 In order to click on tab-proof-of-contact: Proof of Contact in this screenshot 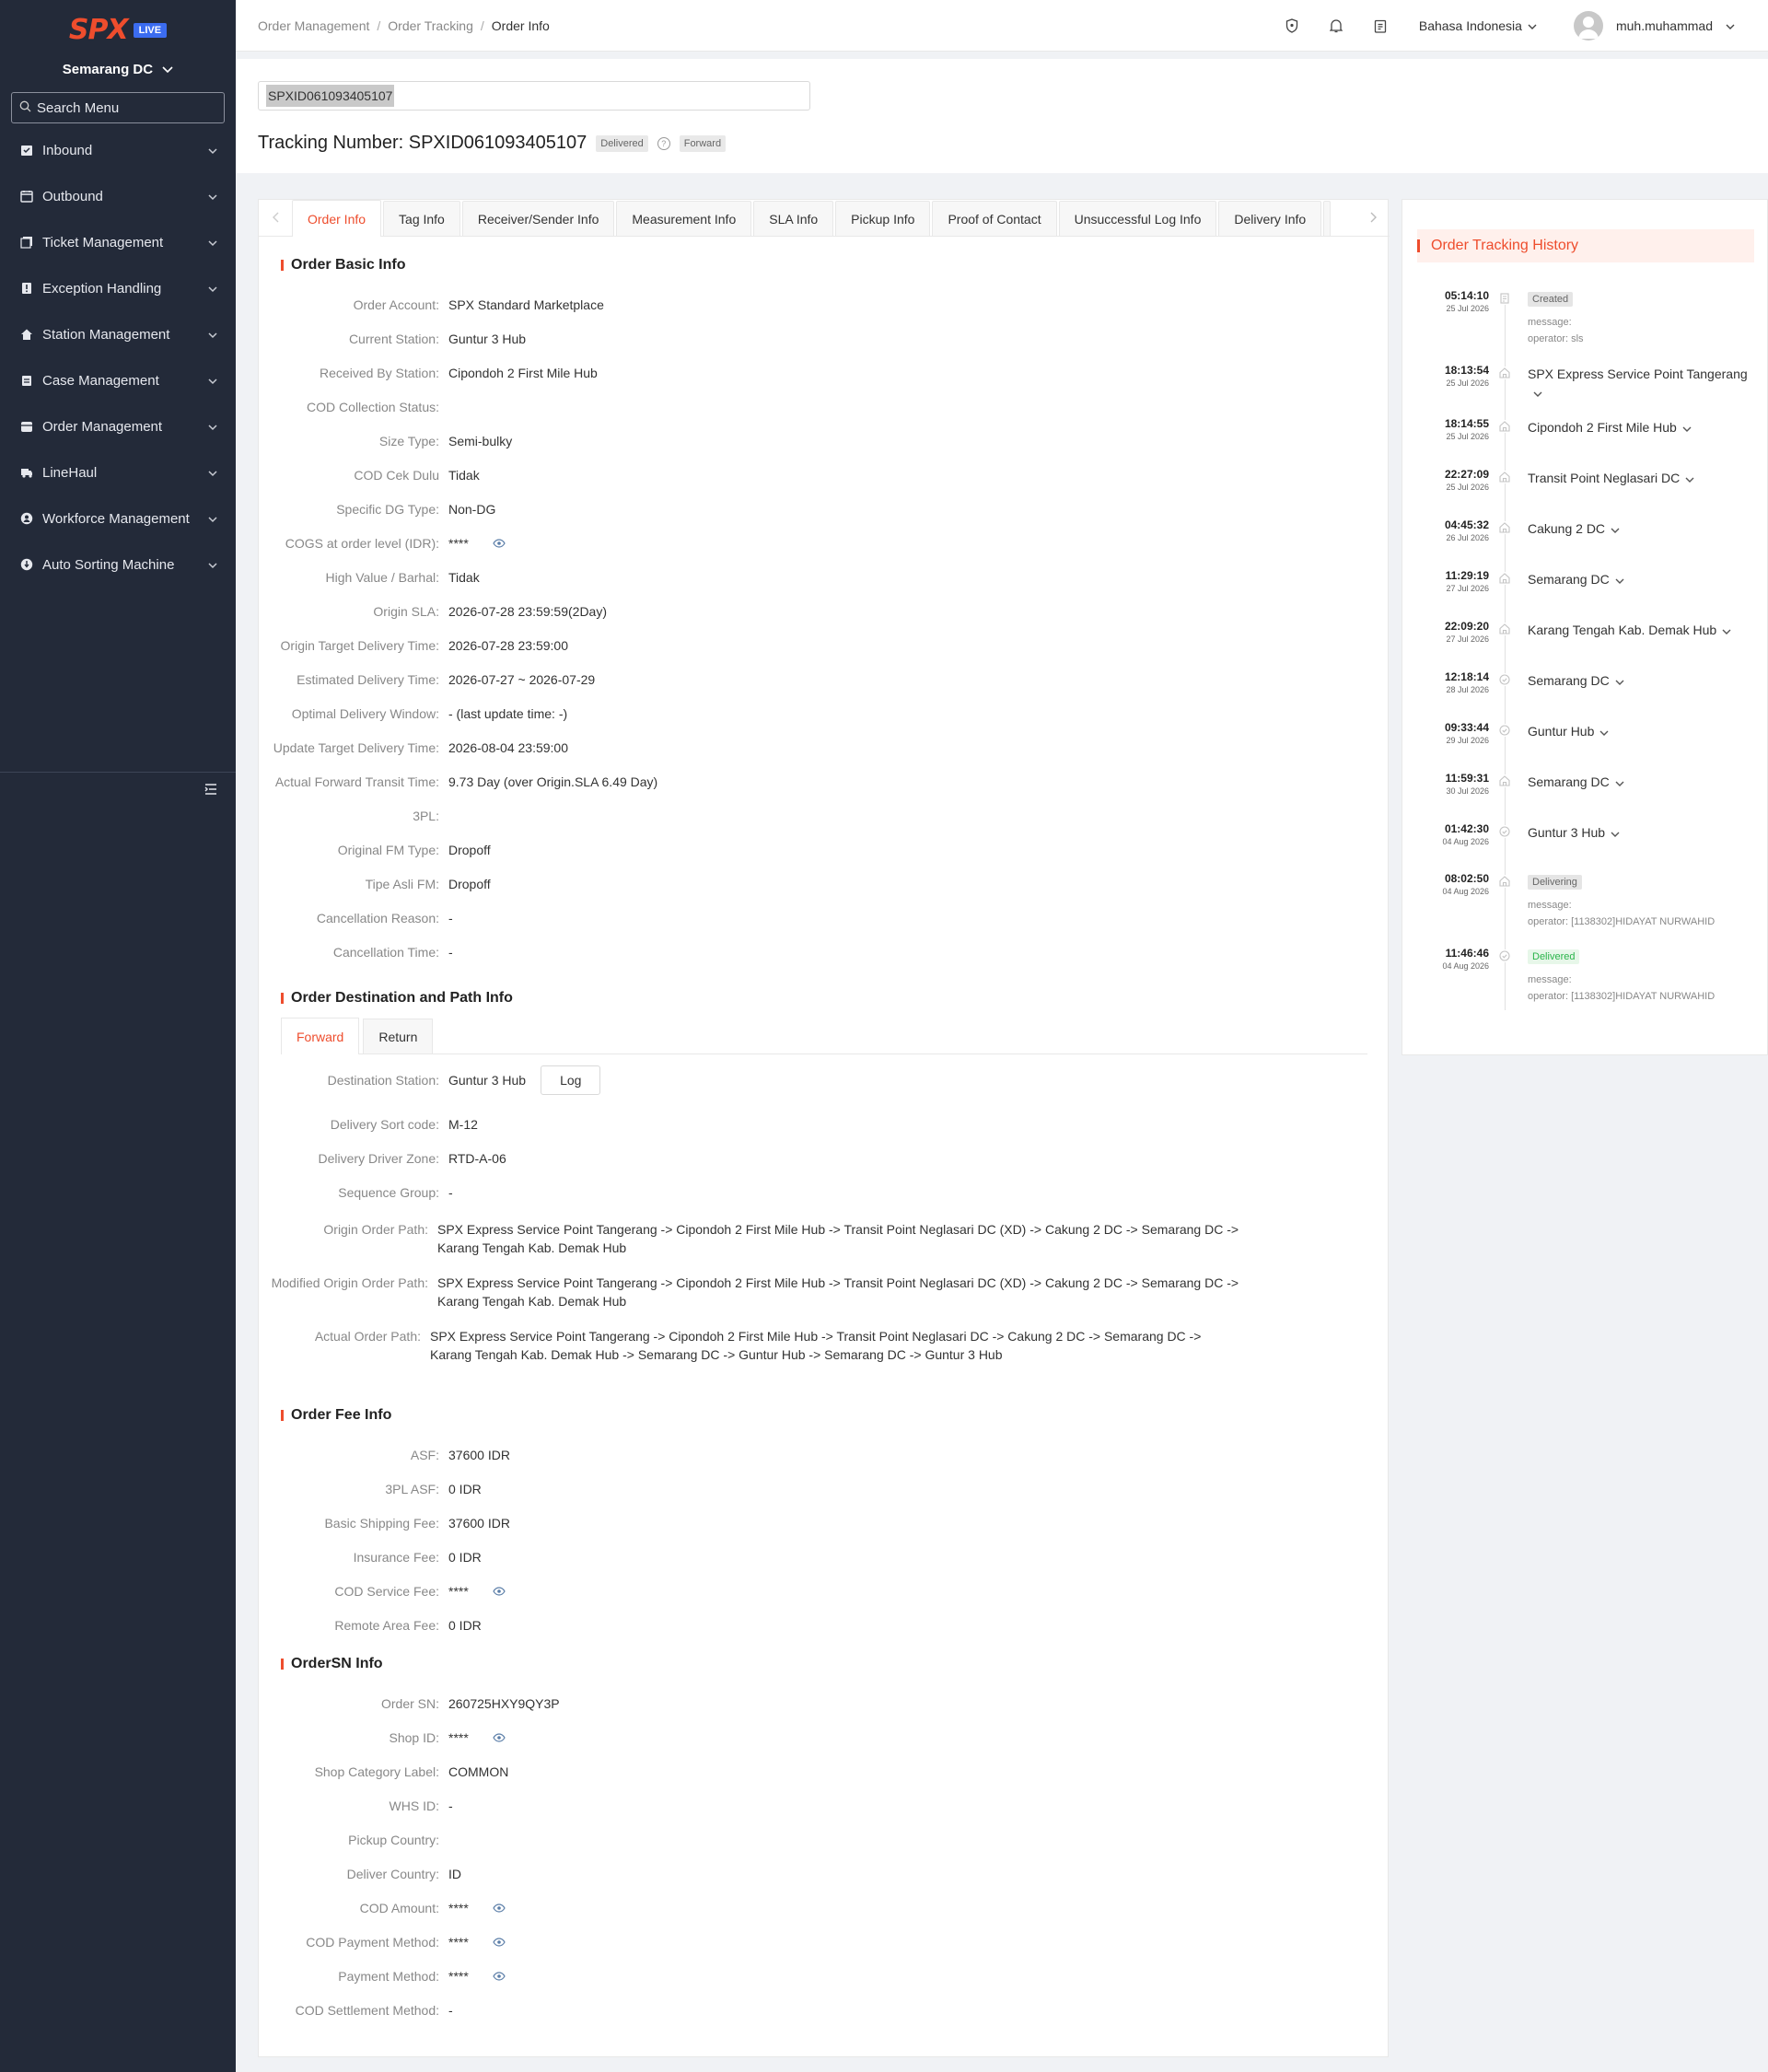, I will do `click(994, 218)`.